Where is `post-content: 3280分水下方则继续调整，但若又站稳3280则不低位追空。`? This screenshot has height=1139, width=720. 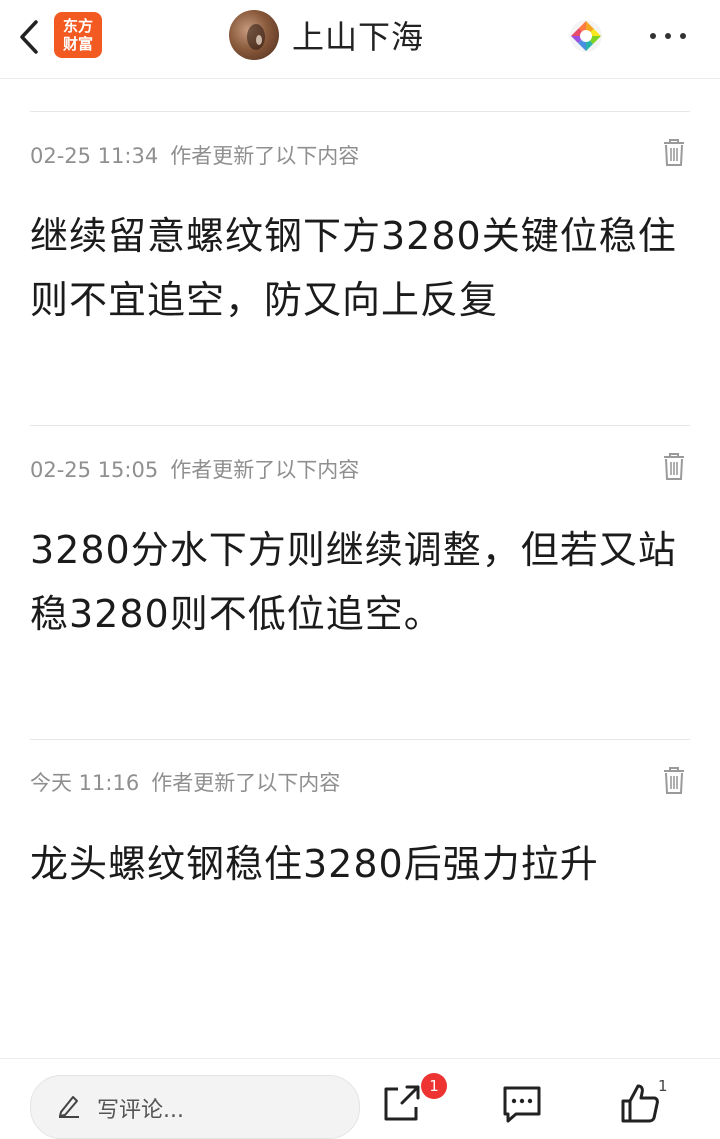
post-content: 3280分水下方则继续调整，但若又站稳3280则不低位追空。 is located at coordinates (353, 582).